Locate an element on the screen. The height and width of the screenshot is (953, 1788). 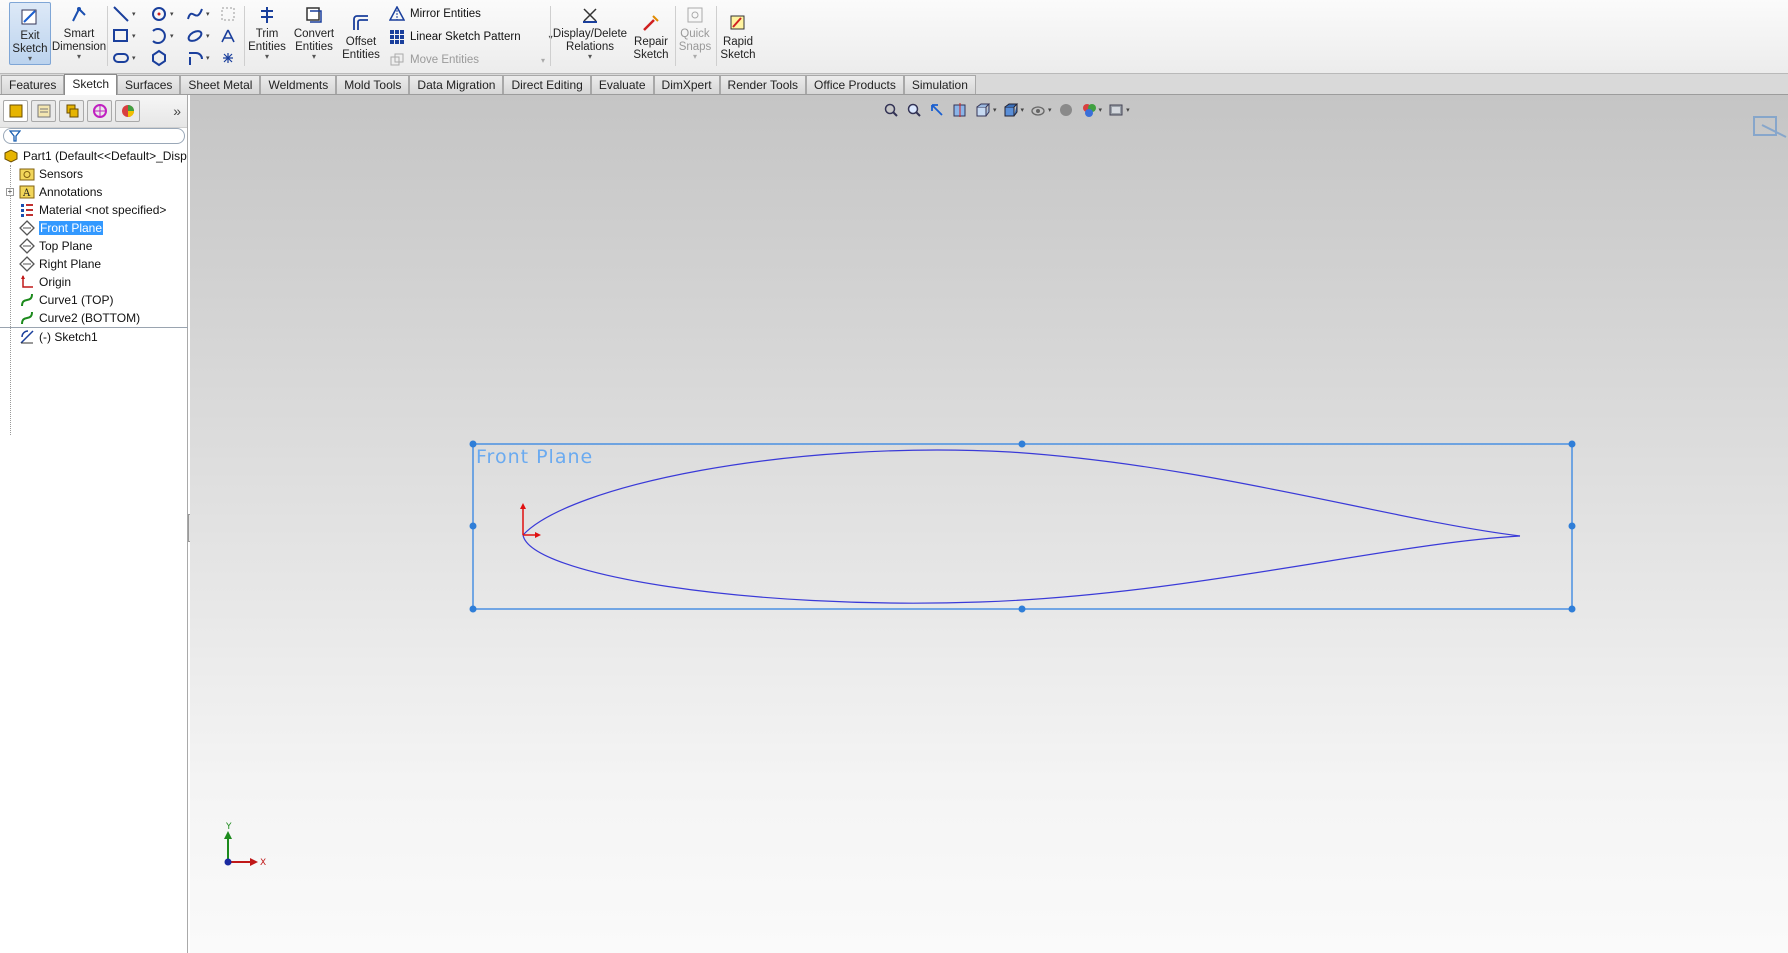
edit-appearance-icon is located at coordinates (1066, 110).